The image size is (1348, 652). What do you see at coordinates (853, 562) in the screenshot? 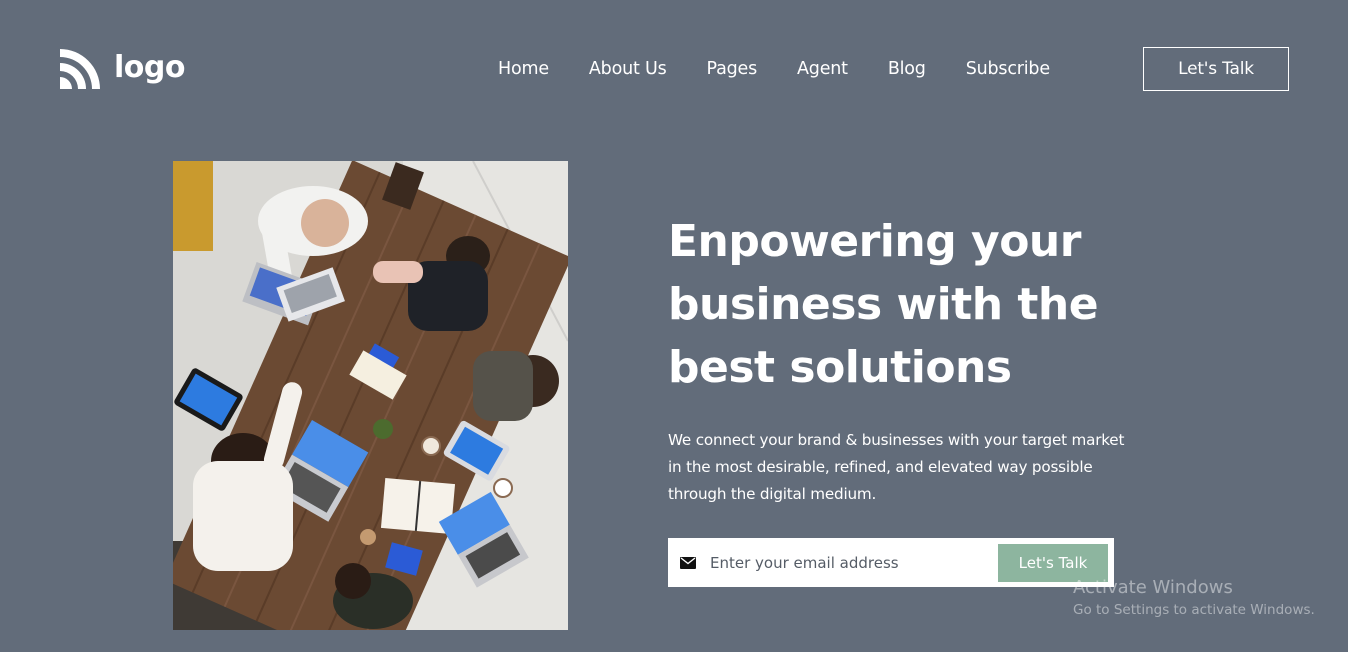
I see `email-input` at bounding box center [853, 562].